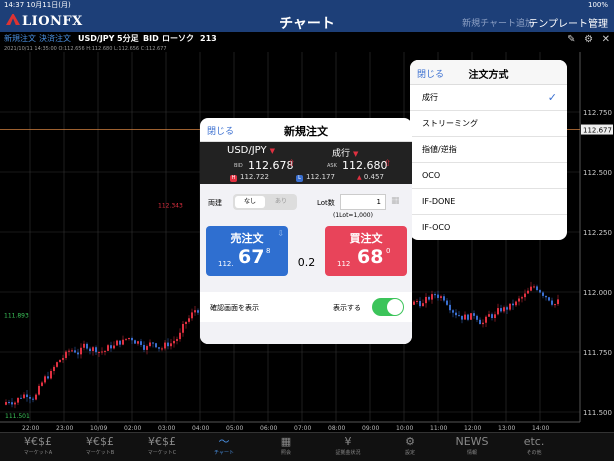  What do you see at coordinates (388, 307) in the screenshot?
I see `confirm-toggle` at bounding box center [388, 307].